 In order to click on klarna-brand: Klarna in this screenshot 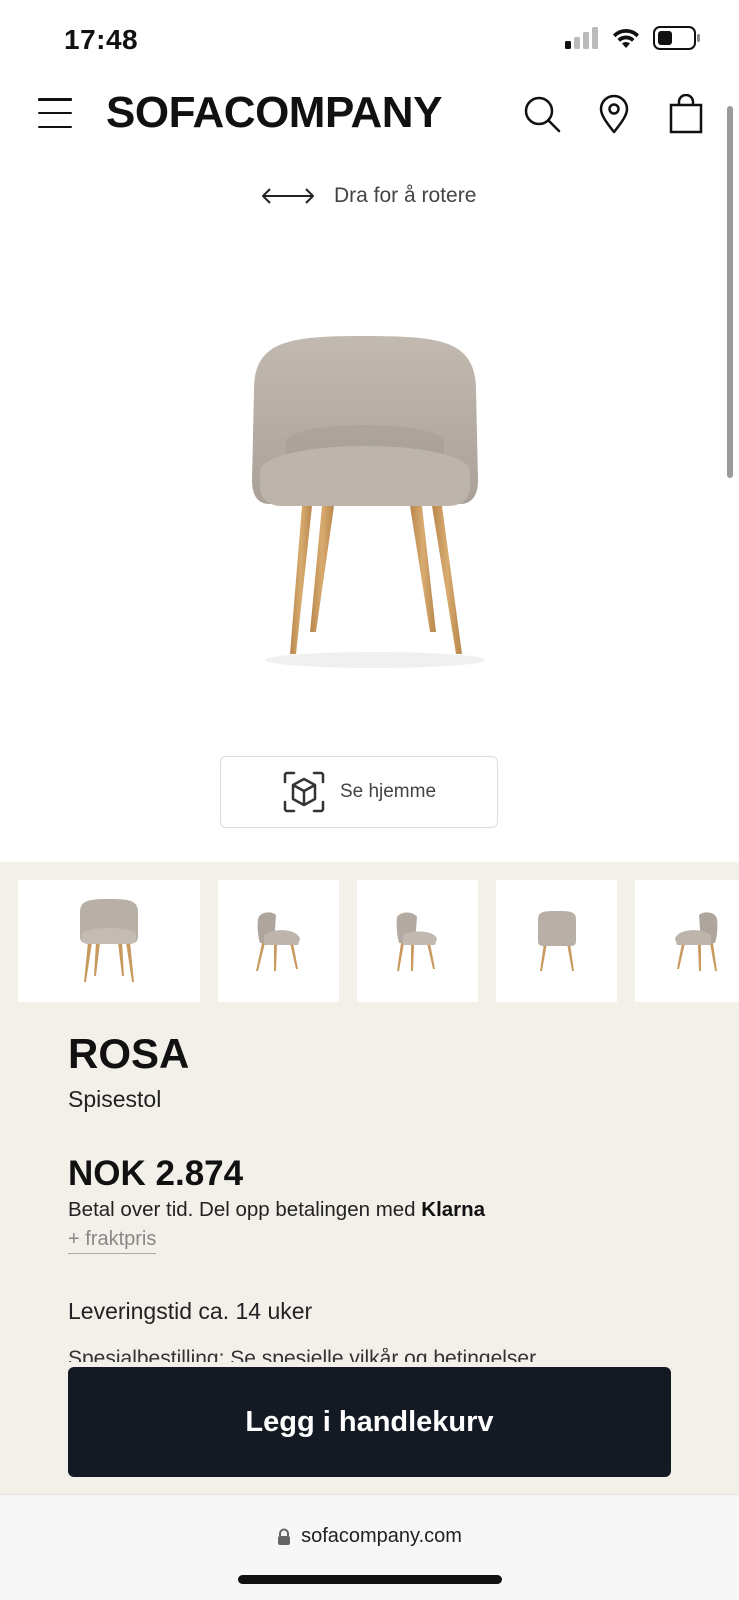, I will do `click(453, 1209)`.